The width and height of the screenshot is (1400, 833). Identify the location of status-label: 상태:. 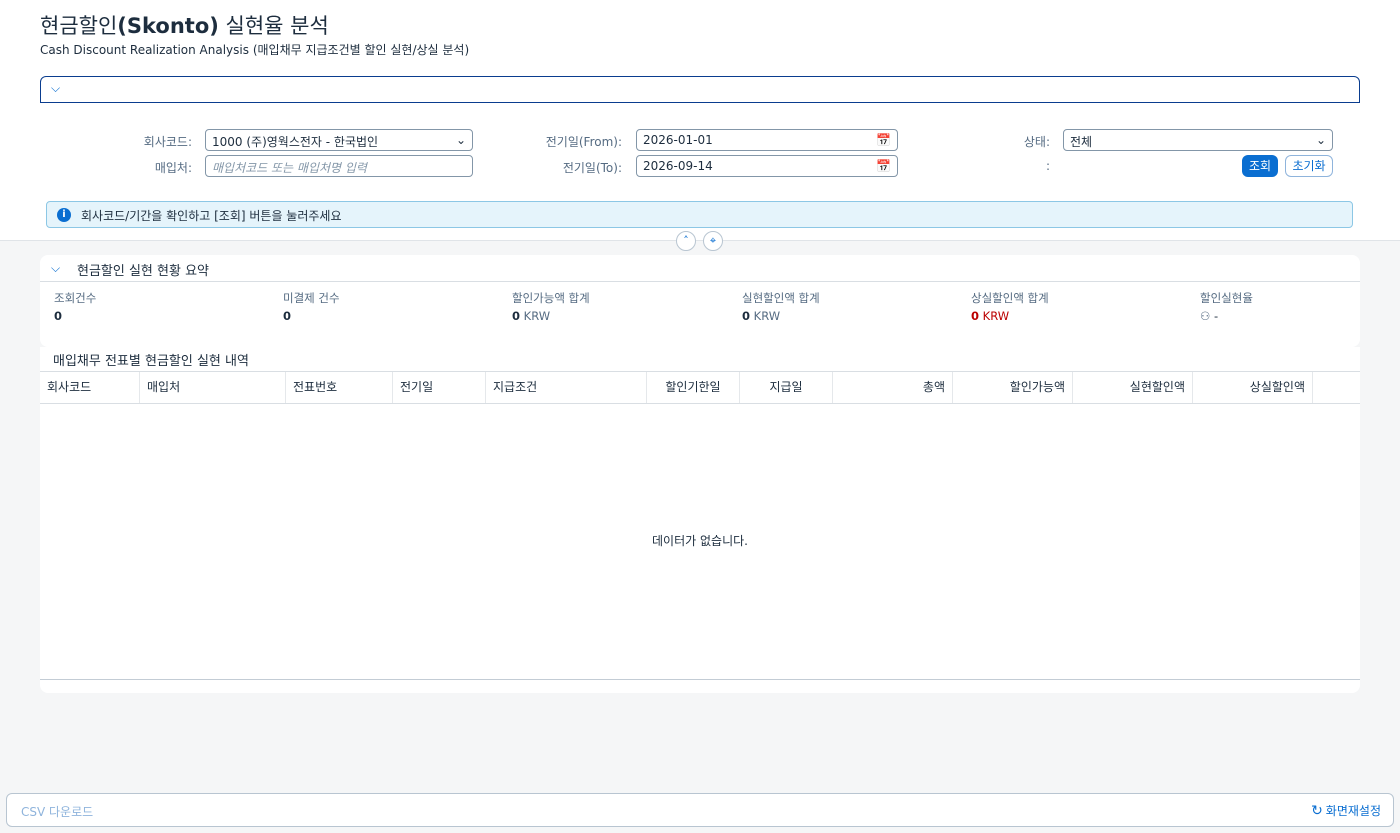
(1036, 142).